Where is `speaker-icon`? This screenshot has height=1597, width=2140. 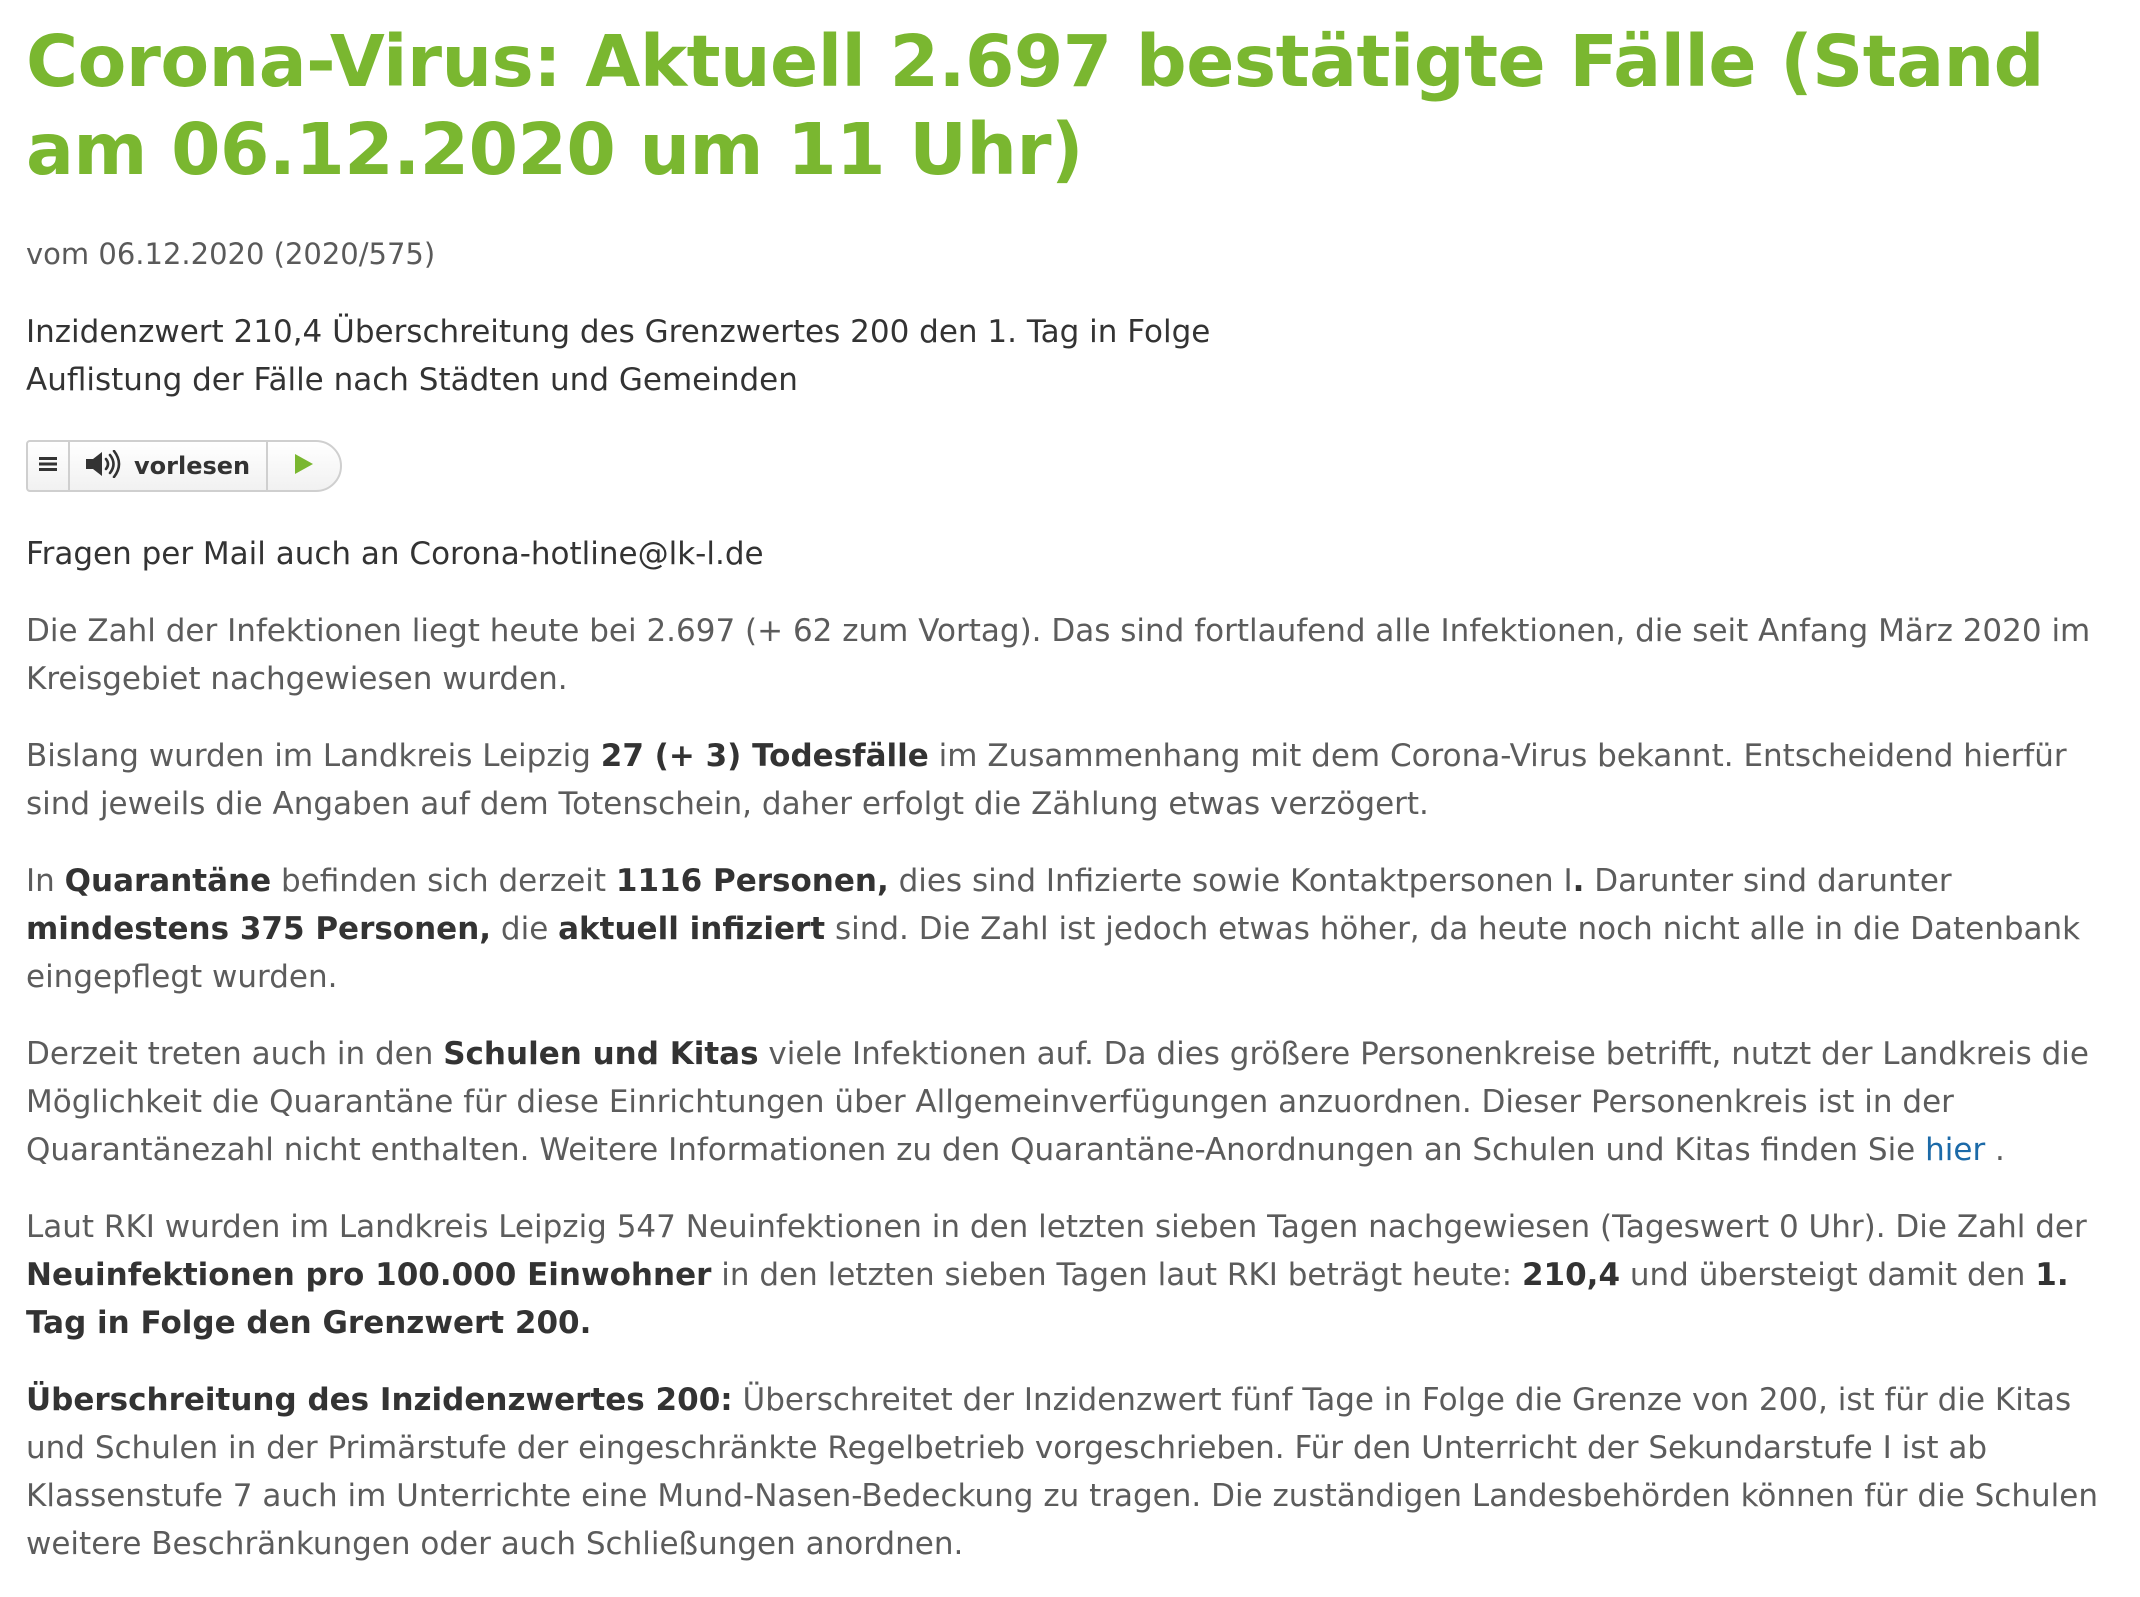 speaker-icon is located at coordinates (103, 465).